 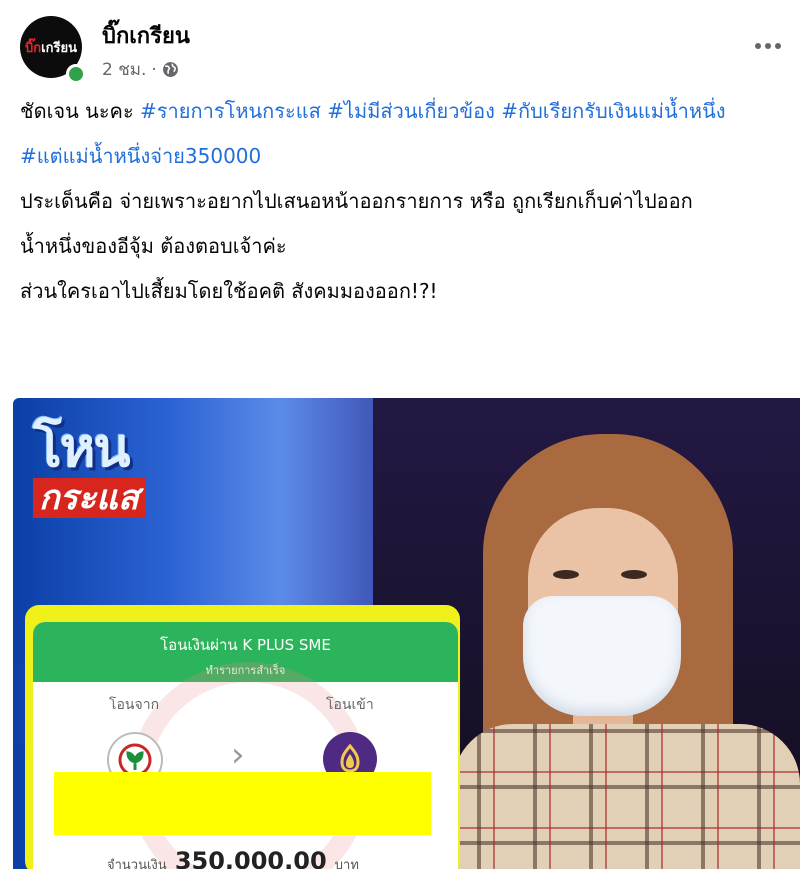 I want to click on amount-label: จำนวนเงิน, so click(x=137, y=863).